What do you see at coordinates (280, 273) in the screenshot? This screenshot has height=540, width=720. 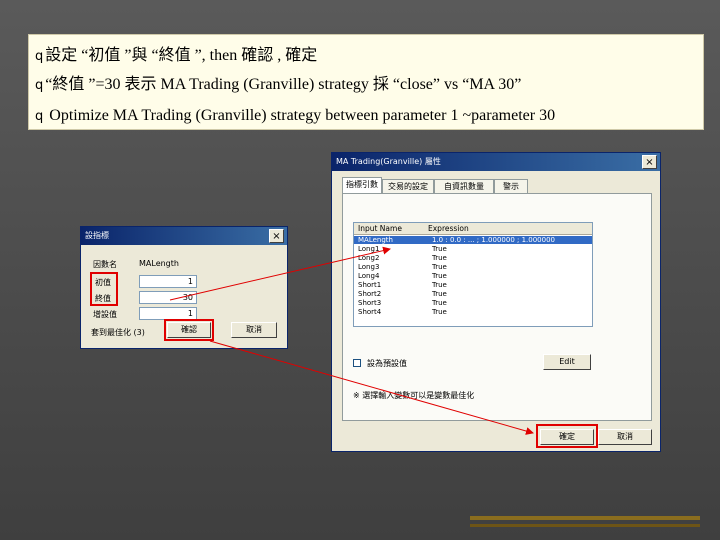 I see `arrow-to-list` at bounding box center [280, 273].